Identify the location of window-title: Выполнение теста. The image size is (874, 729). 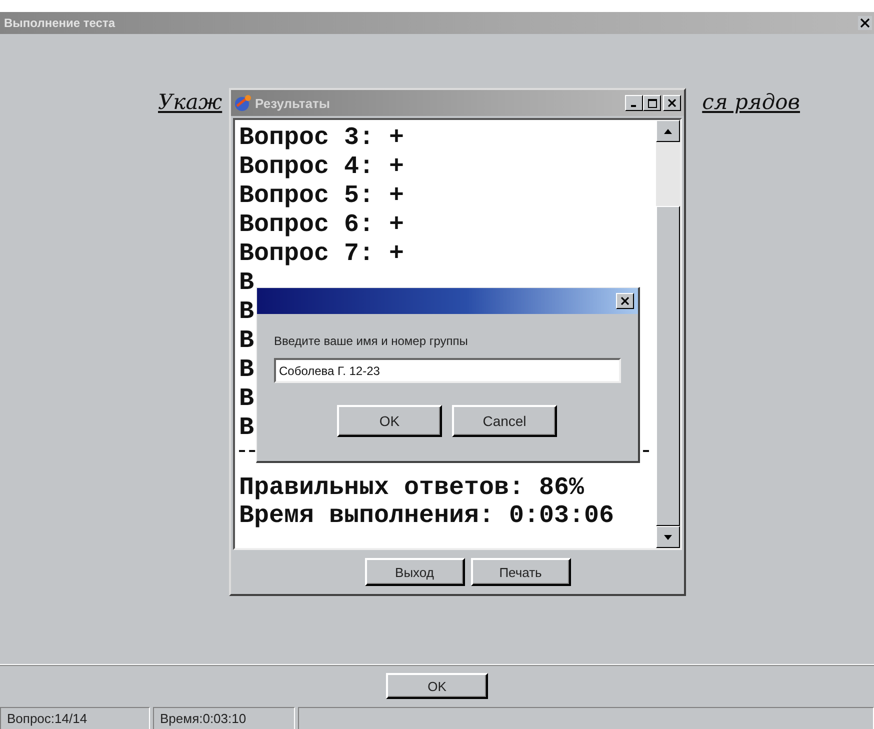
(59, 23).